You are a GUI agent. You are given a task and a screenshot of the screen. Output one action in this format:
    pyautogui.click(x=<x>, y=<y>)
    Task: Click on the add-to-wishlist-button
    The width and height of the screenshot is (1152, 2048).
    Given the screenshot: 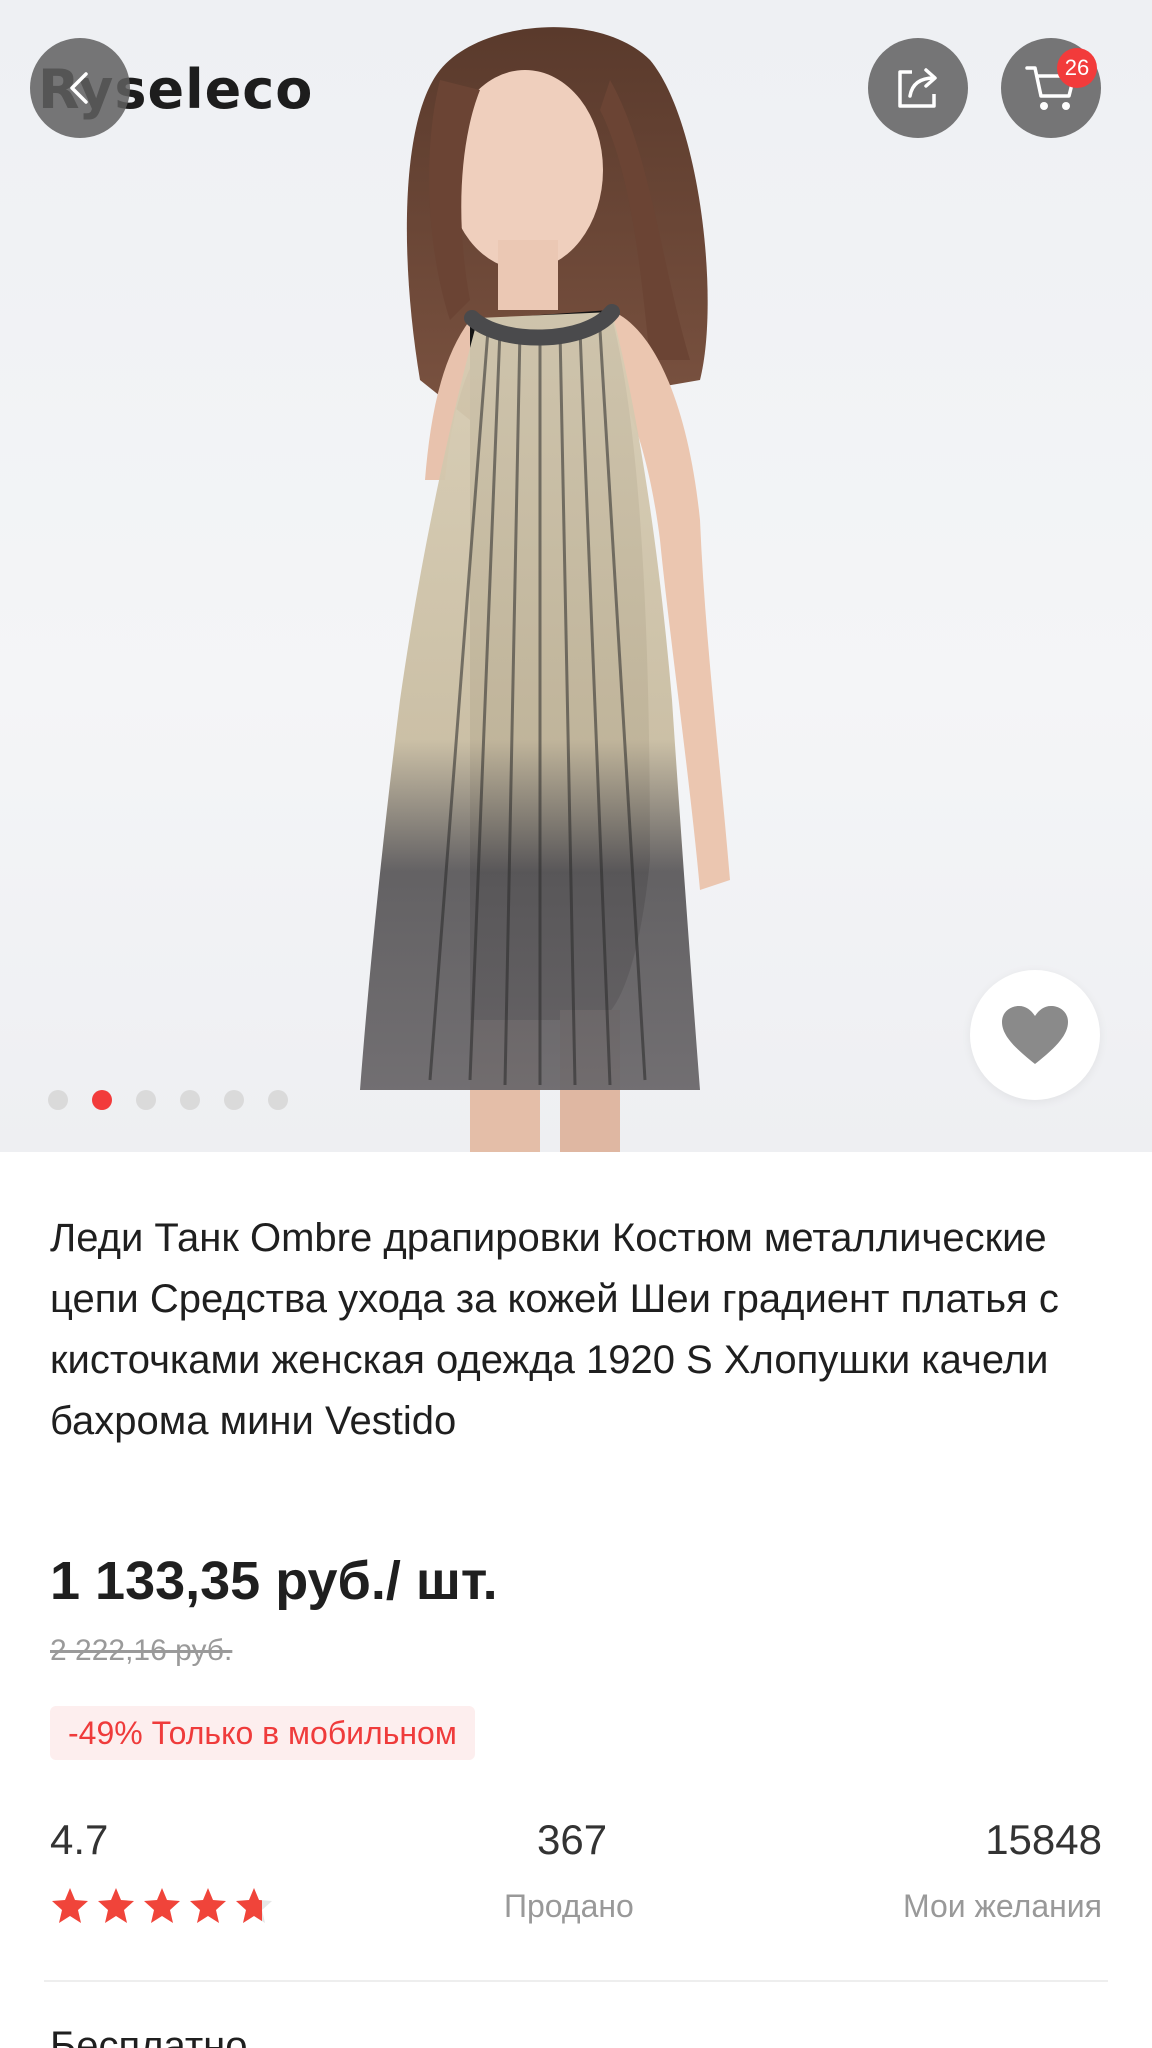 What is the action you would take?
    pyautogui.click(x=1035, y=1035)
    